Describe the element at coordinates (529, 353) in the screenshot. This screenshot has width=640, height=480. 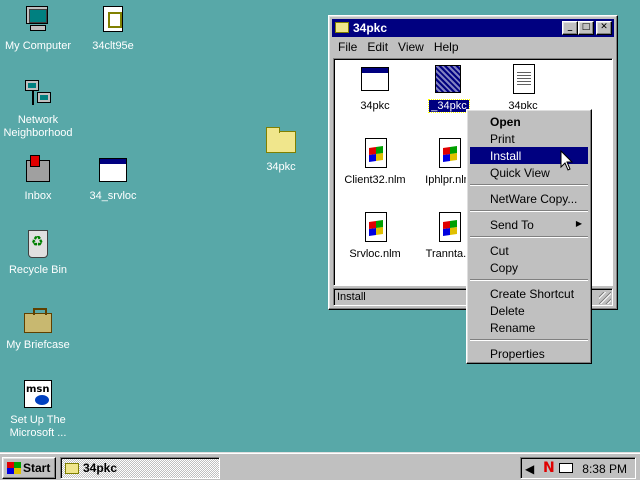
I see `menu-item-properties: Properties` at that location.